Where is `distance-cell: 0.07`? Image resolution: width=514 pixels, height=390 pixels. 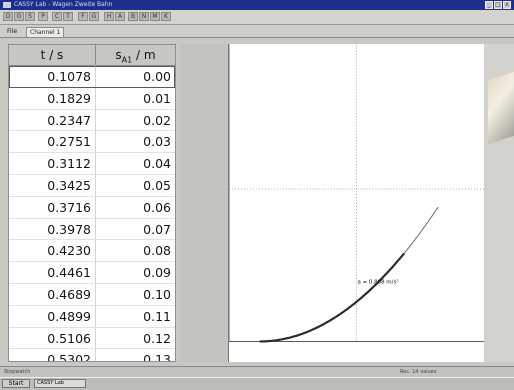 distance-cell: 0.07 is located at coordinates (133, 229).